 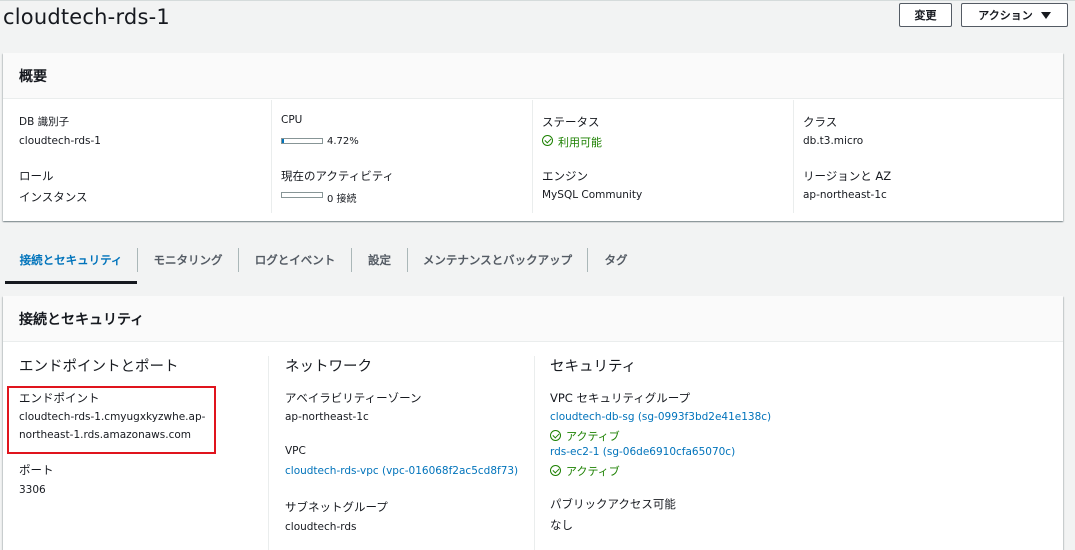 What do you see at coordinates (555, 470) in the screenshot?
I see `sg2-active-icon` at bounding box center [555, 470].